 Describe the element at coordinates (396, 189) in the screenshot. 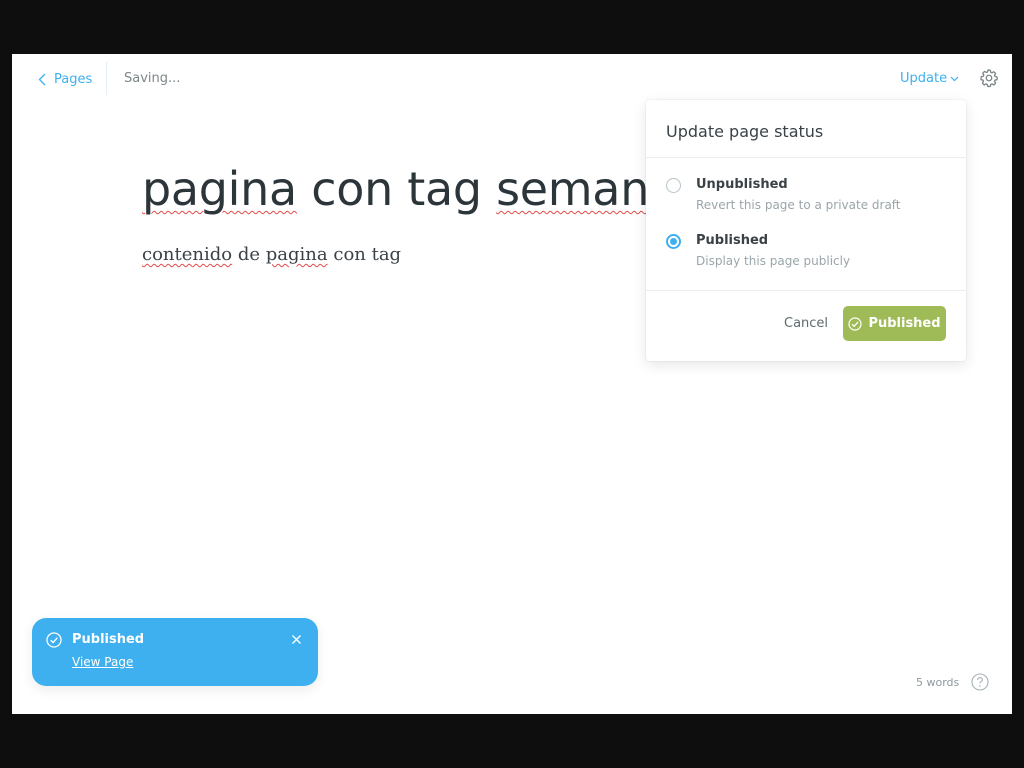

I see `title-word: con tag` at that location.